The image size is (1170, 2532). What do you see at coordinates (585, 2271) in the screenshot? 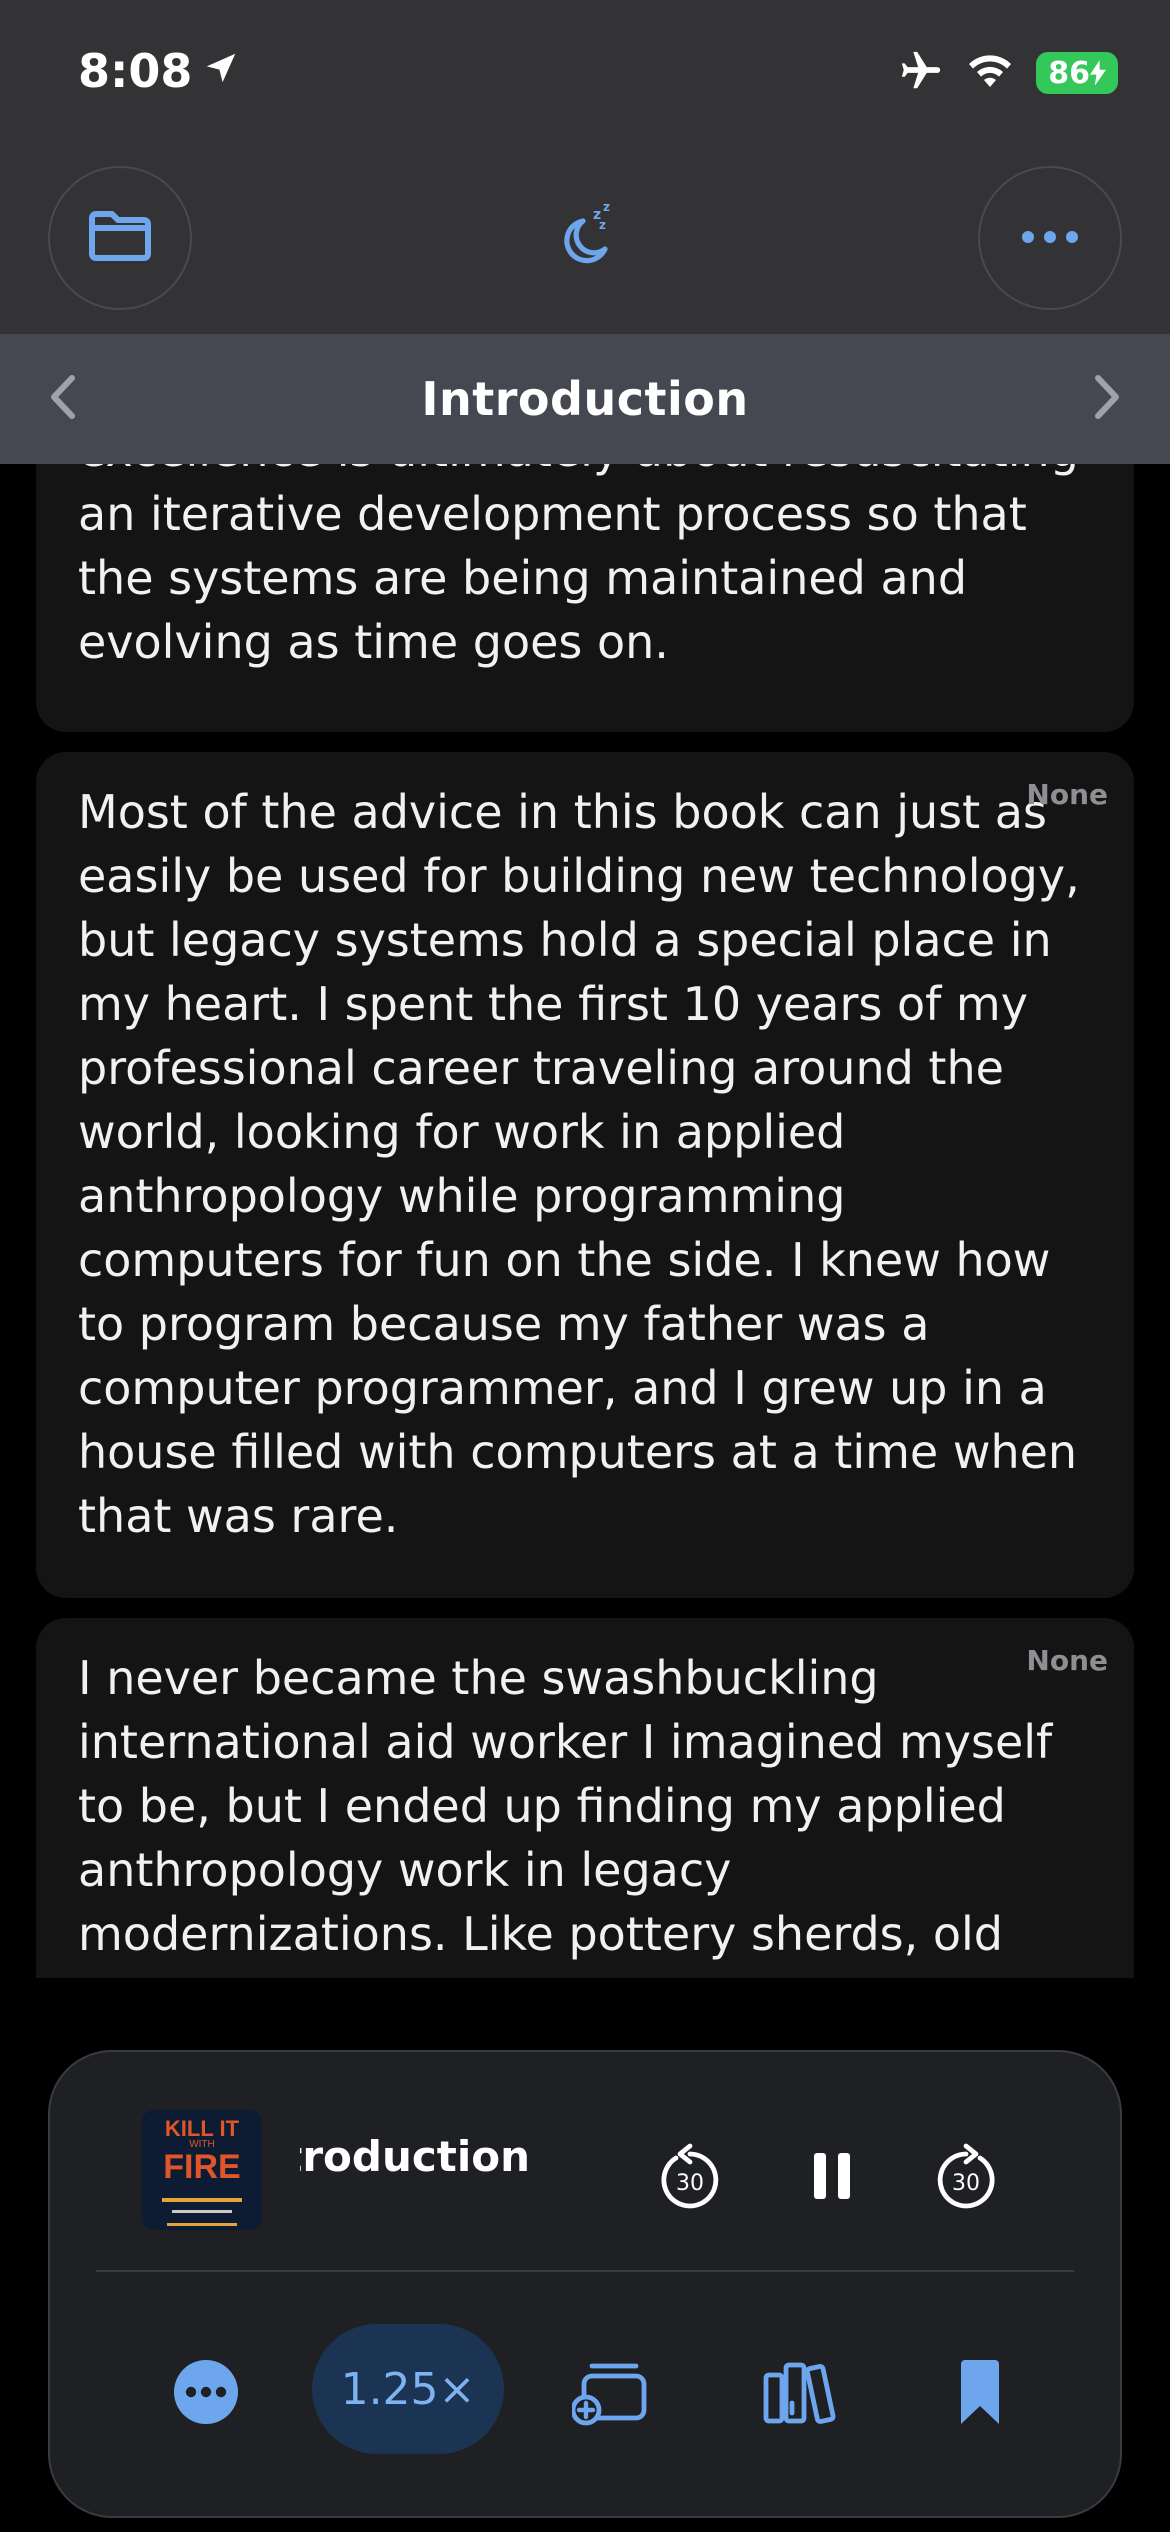
I see `player-divider` at bounding box center [585, 2271].